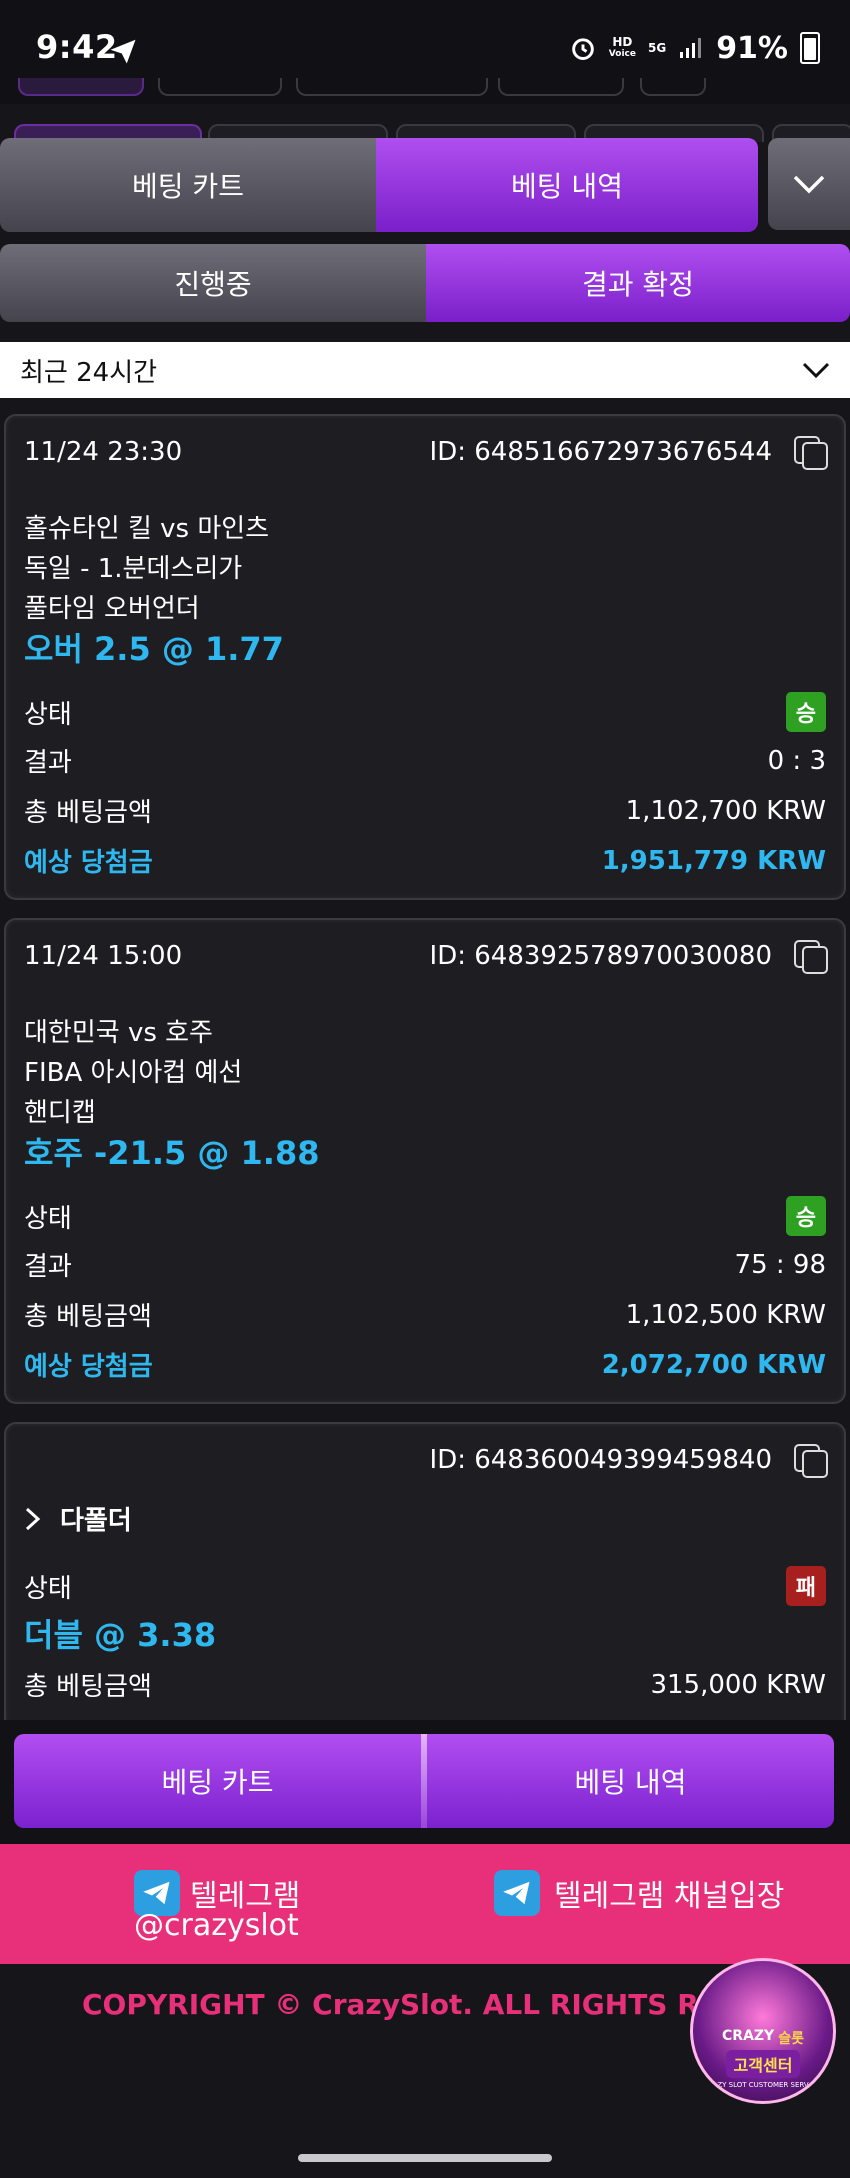 The width and height of the screenshot is (850, 2178). What do you see at coordinates (763, 2085) in the screenshot?
I see `cs-logo-sub: ZY SLOT CUSTOMER SERV` at bounding box center [763, 2085].